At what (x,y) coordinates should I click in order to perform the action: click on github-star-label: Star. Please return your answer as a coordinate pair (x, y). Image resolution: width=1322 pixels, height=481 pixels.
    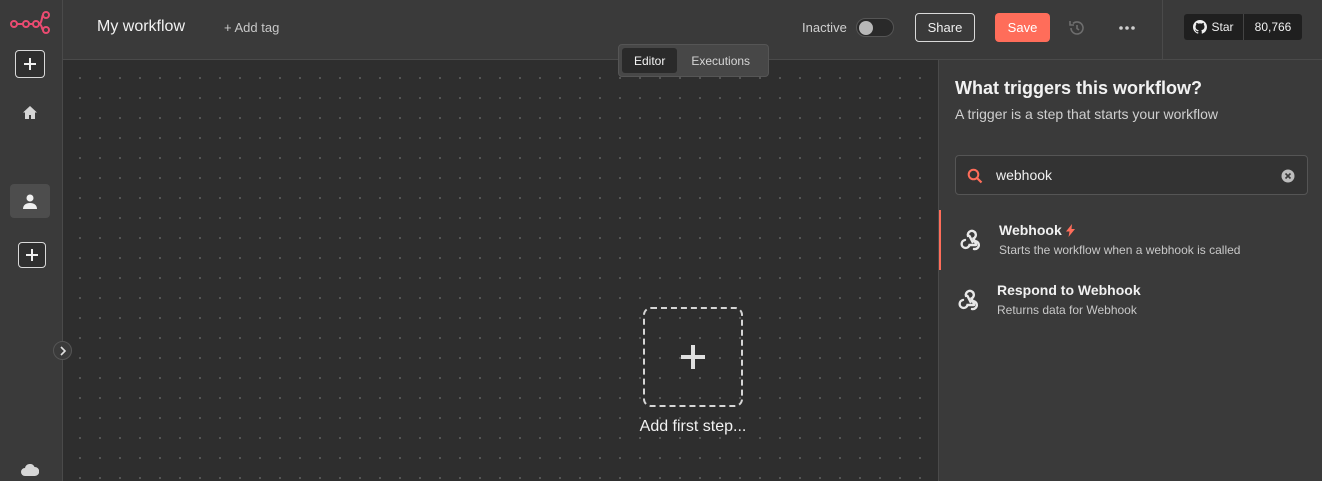
    Looking at the image, I should click on (1222, 27).